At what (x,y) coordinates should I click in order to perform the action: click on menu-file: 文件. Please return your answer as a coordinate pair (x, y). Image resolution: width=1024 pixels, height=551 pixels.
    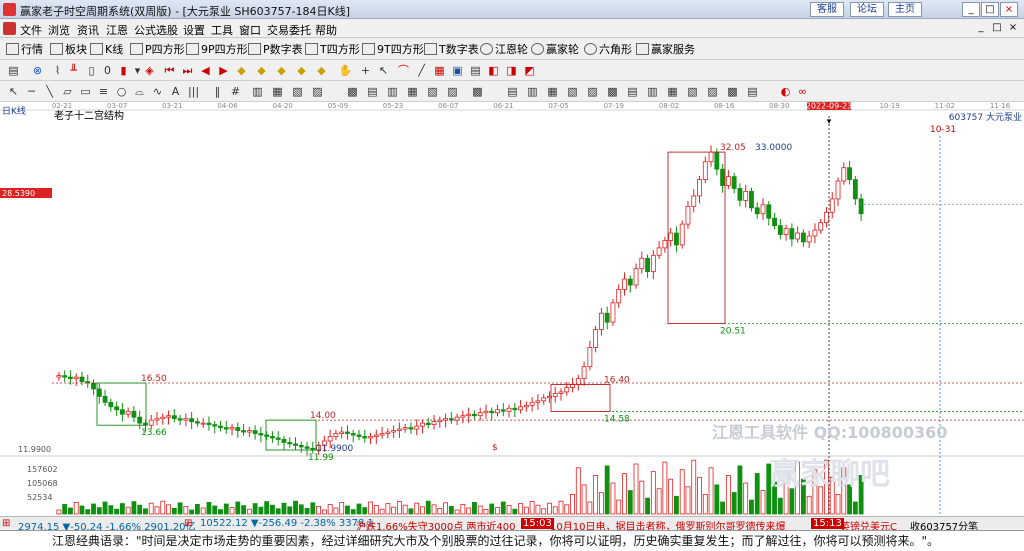
    Looking at the image, I should click on (31, 30).